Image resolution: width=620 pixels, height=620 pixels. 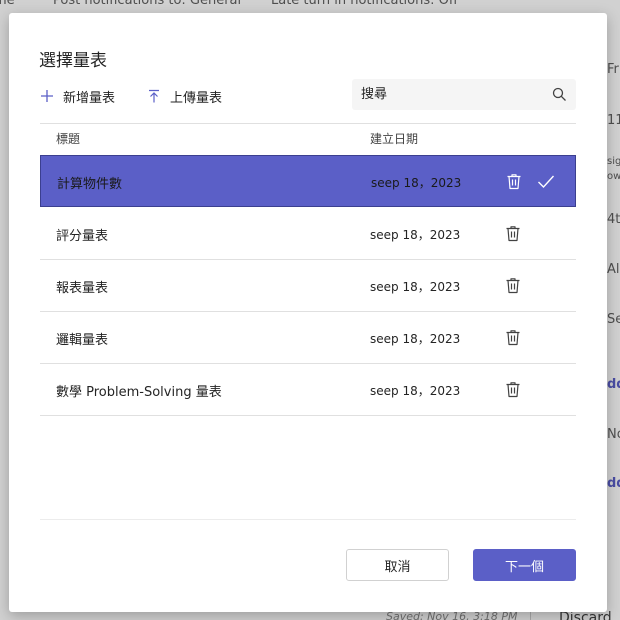 What do you see at coordinates (546, 182) in the screenshot?
I see `checkmark-icon` at bounding box center [546, 182].